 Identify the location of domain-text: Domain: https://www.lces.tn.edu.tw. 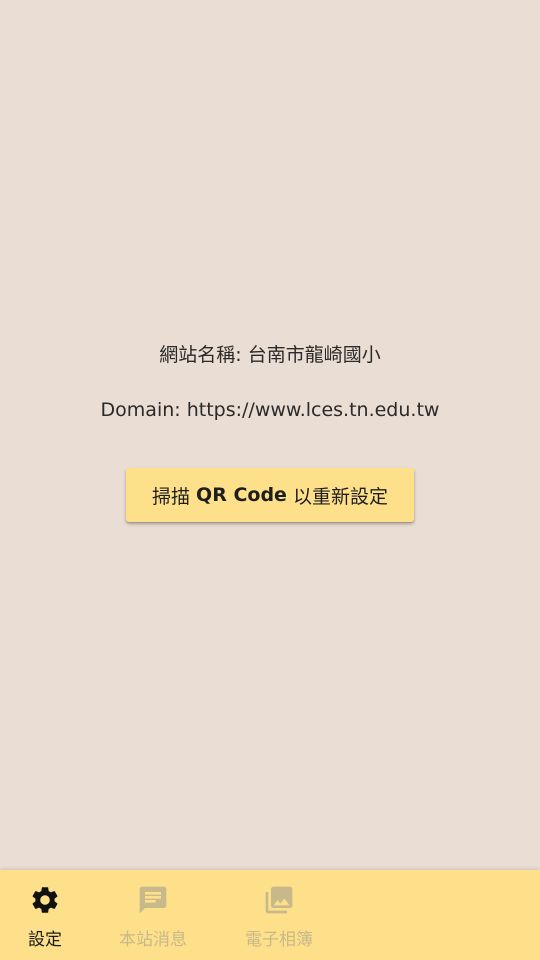
(270, 410).